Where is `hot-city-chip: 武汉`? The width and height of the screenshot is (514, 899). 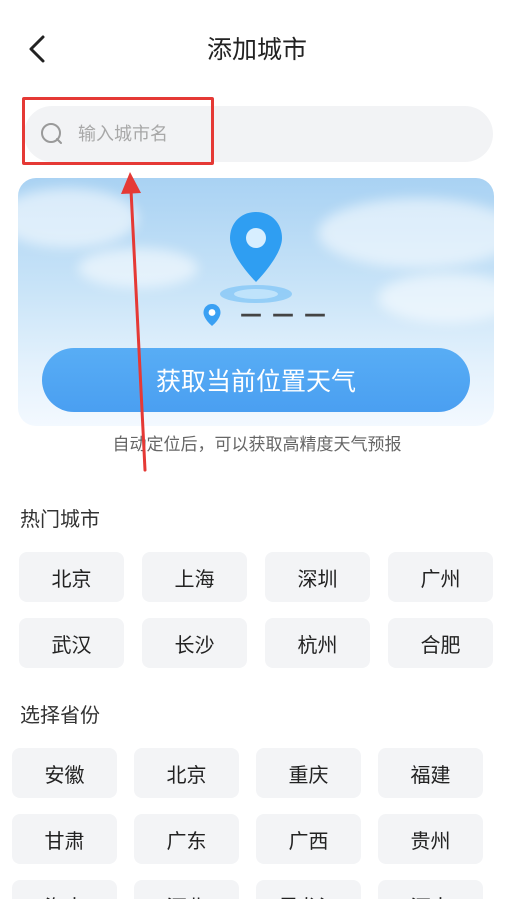
hot-city-chip: 武汉 is located at coordinates (71, 643).